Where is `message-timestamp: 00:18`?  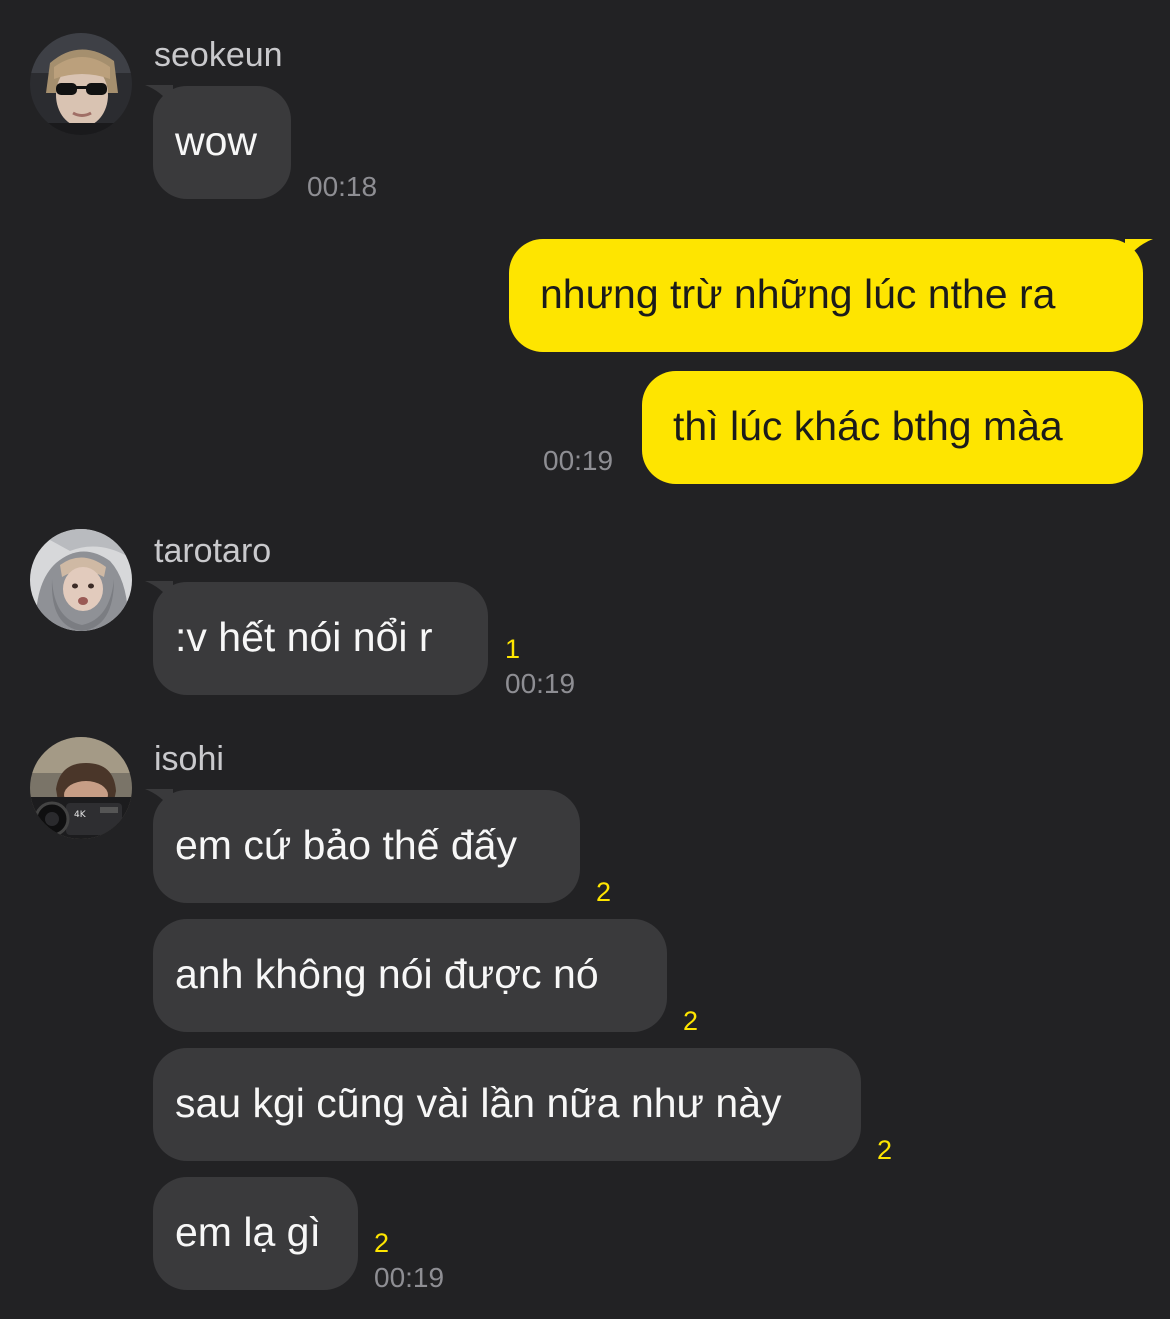 message-timestamp: 00:18 is located at coordinates (342, 186).